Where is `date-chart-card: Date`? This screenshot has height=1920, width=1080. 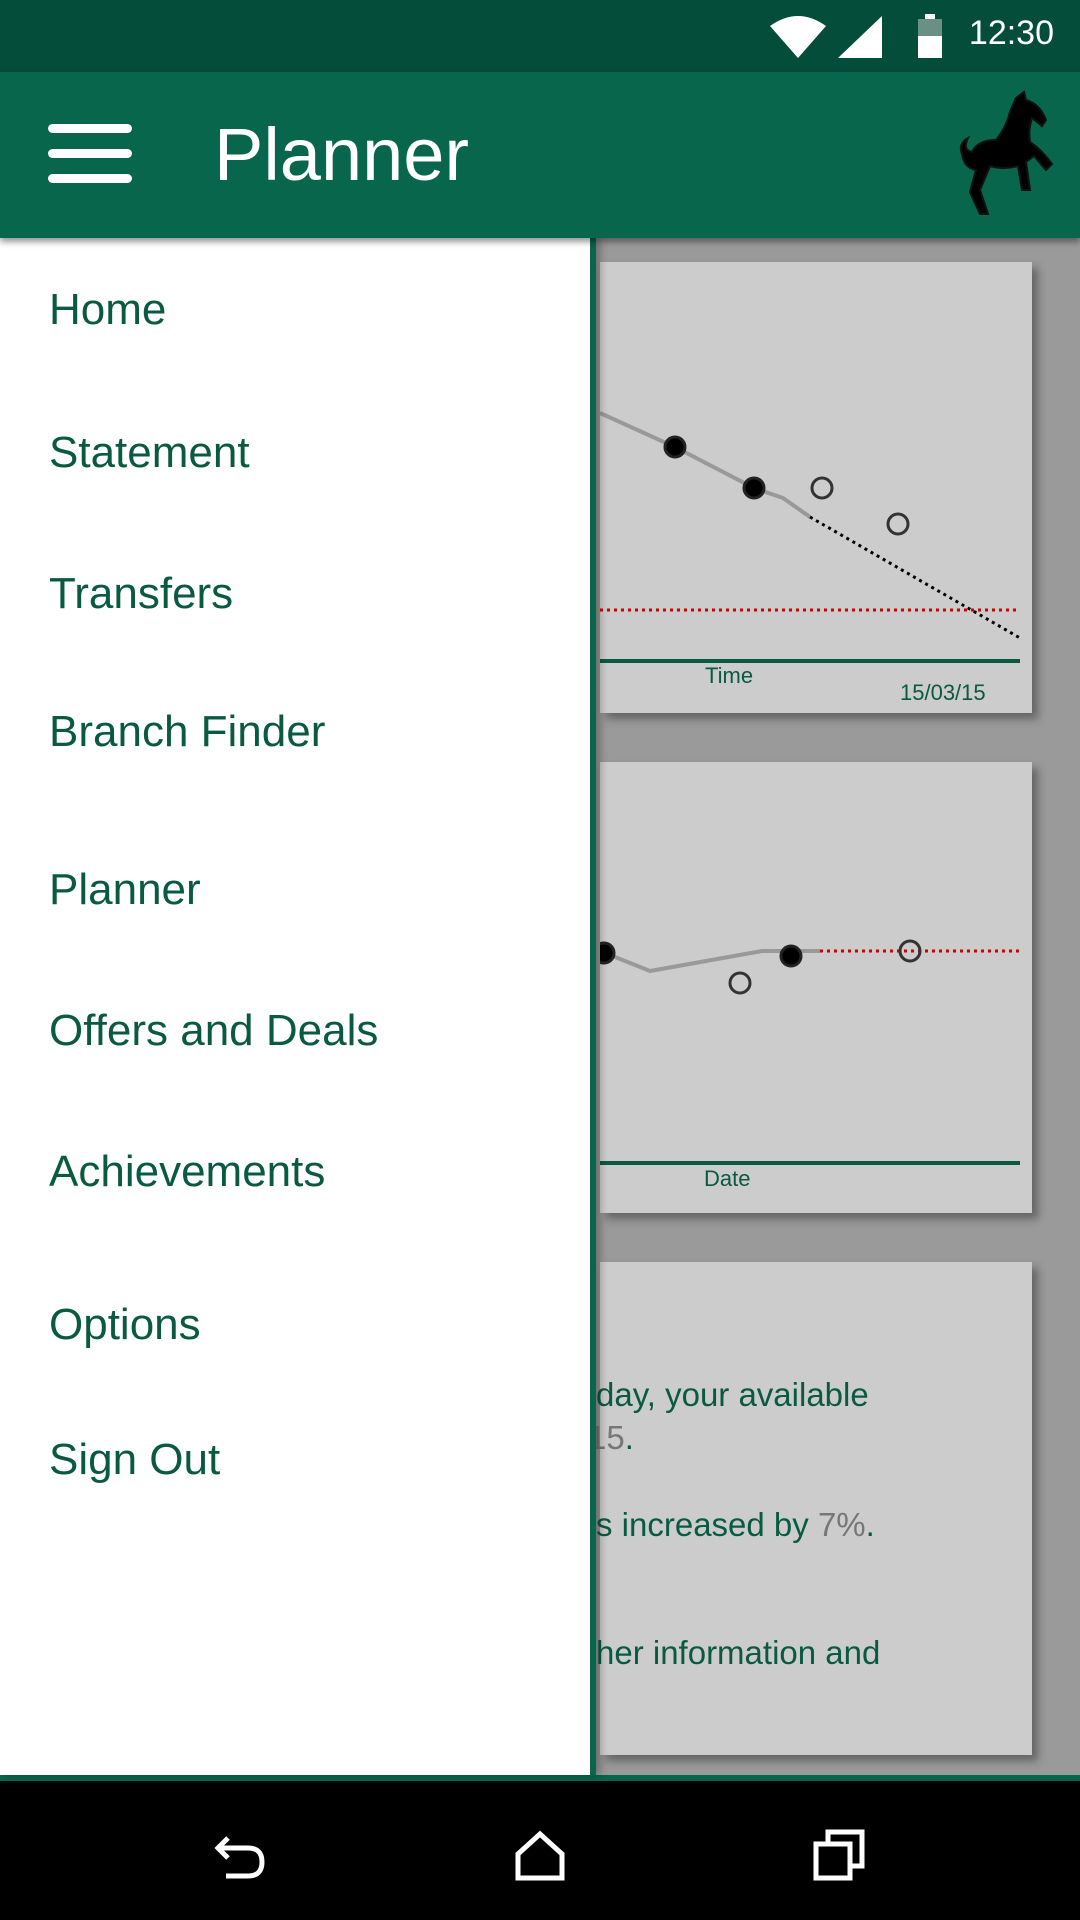 date-chart-card: Date is located at coordinates (816, 987).